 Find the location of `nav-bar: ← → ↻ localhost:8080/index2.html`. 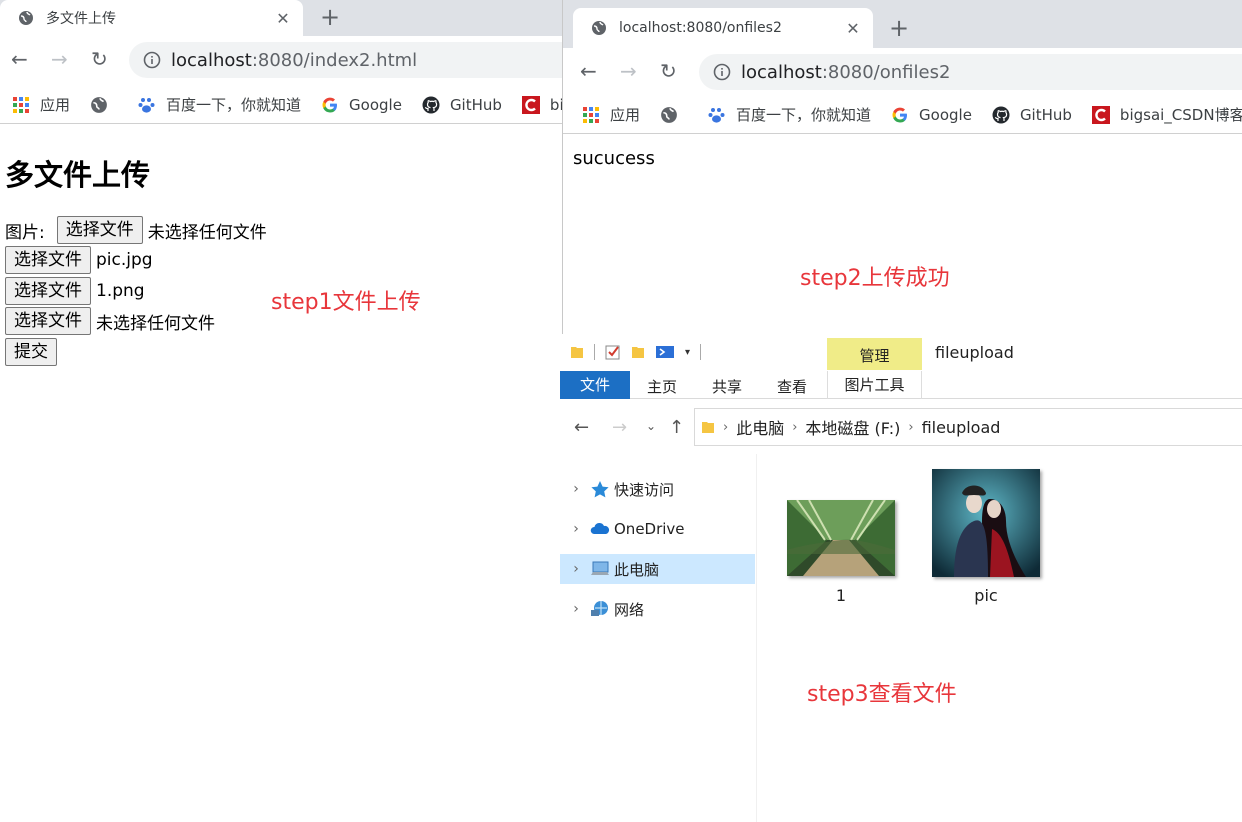

nav-bar: ← → ↻ localhost:8080/index2.html is located at coordinates (281, 61).